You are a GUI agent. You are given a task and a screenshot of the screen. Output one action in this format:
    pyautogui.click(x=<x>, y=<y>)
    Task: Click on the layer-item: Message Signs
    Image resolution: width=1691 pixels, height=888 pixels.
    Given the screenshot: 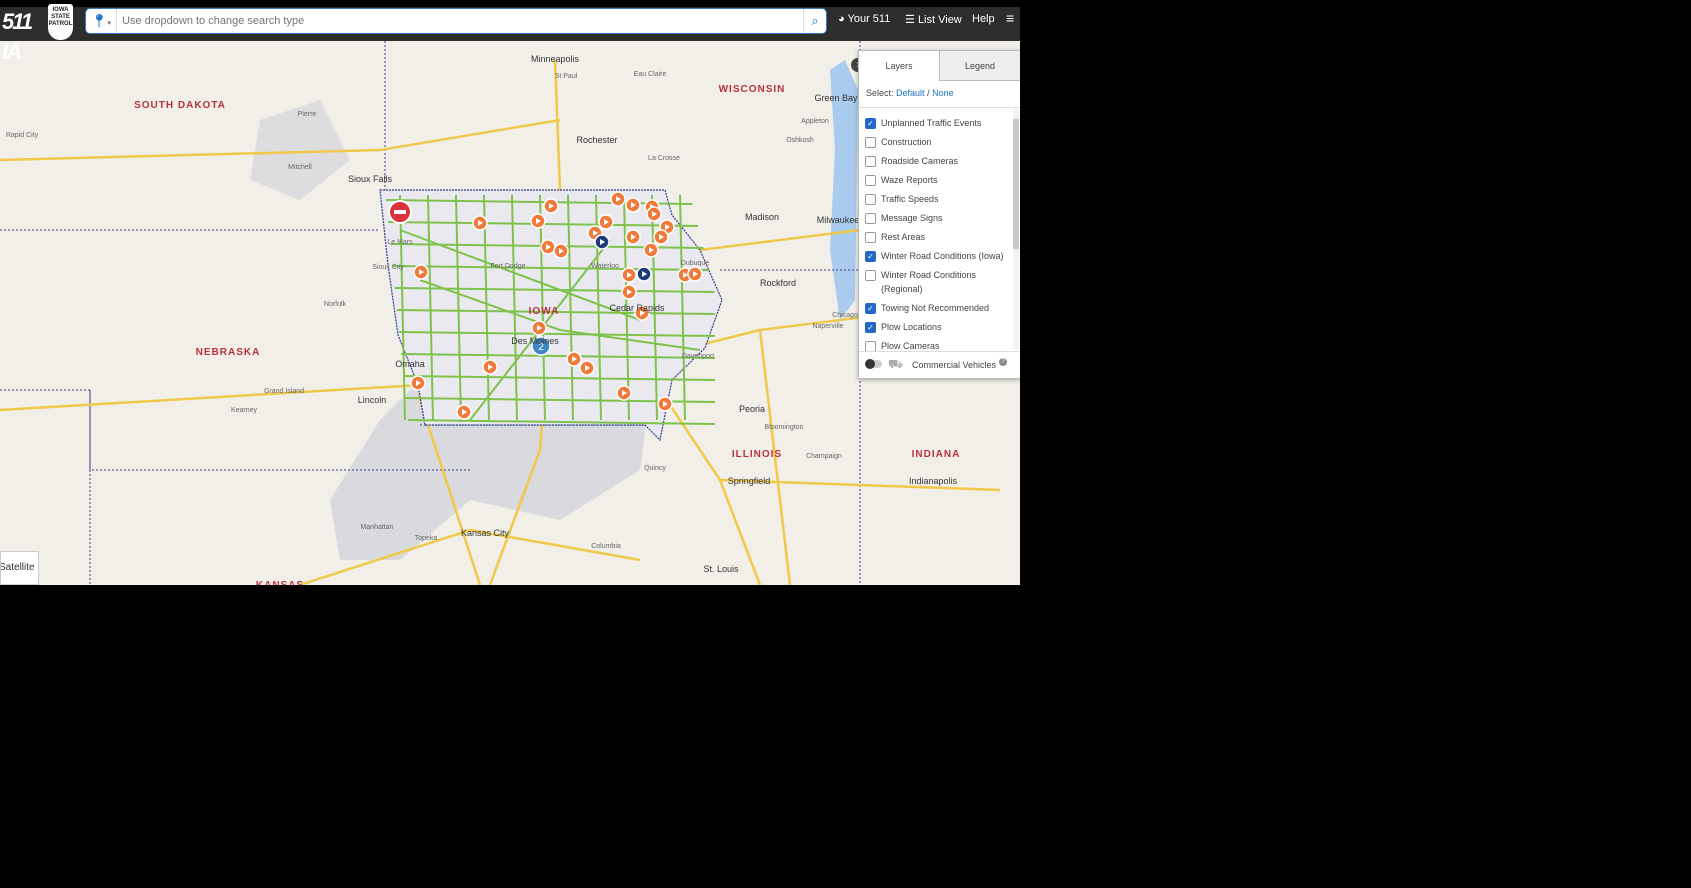 What is the action you would take?
    pyautogui.click(x=935, y=218)
    